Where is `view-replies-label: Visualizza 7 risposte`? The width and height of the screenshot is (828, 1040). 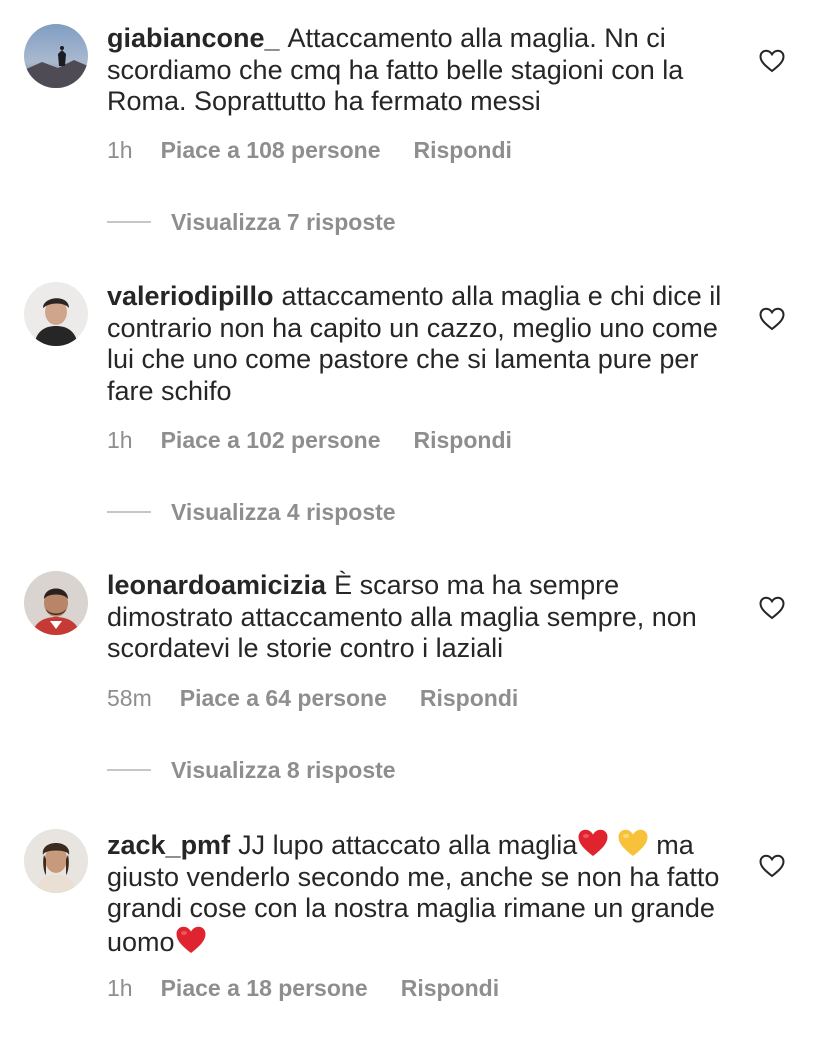
view-replies-label: Visualizza 7 risposte is located at coordinates (283, 221).